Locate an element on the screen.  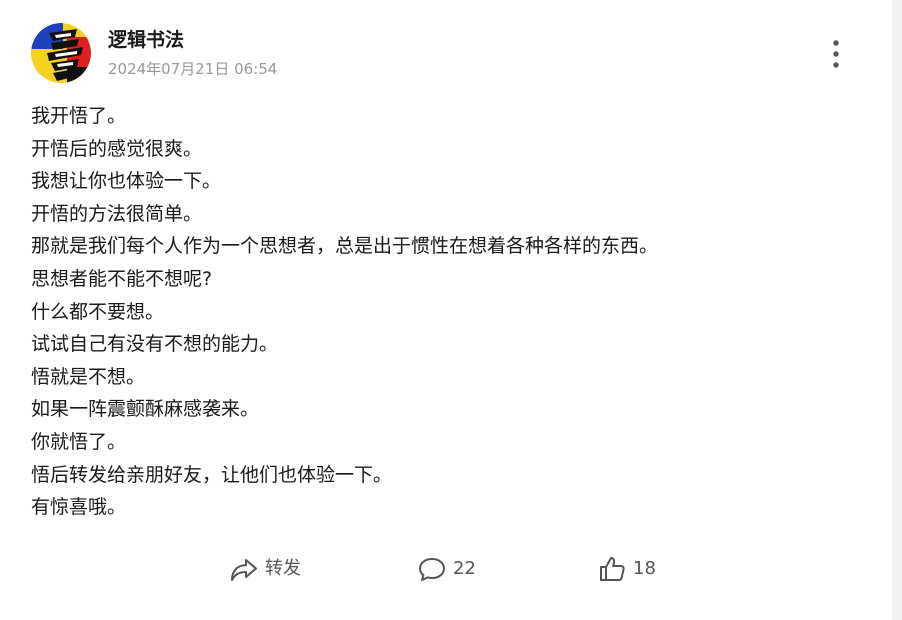
post-content-line: 思想者能不能不想呢? is located at coordinates (122, 278).